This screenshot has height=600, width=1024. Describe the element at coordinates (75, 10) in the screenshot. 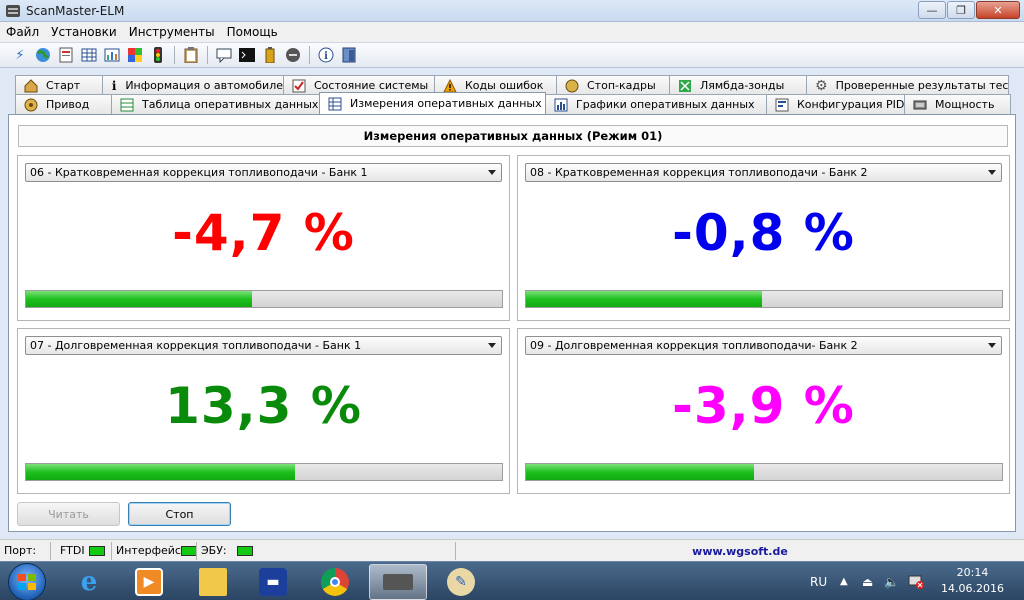

I see `window-title: ScanMaster-ELM` at that location.